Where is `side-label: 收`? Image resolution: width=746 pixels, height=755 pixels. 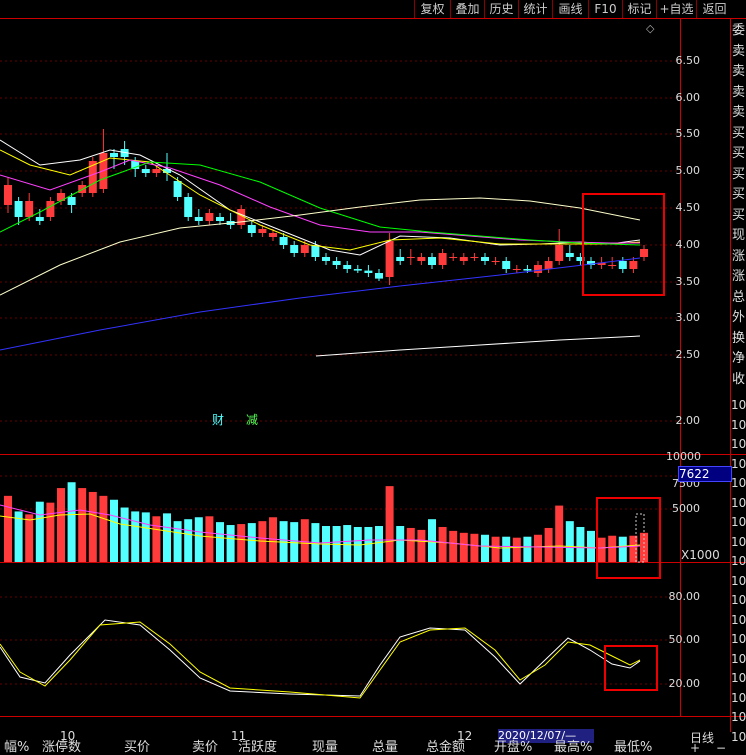 side-label: 收 is located at coordinates (739, 379).